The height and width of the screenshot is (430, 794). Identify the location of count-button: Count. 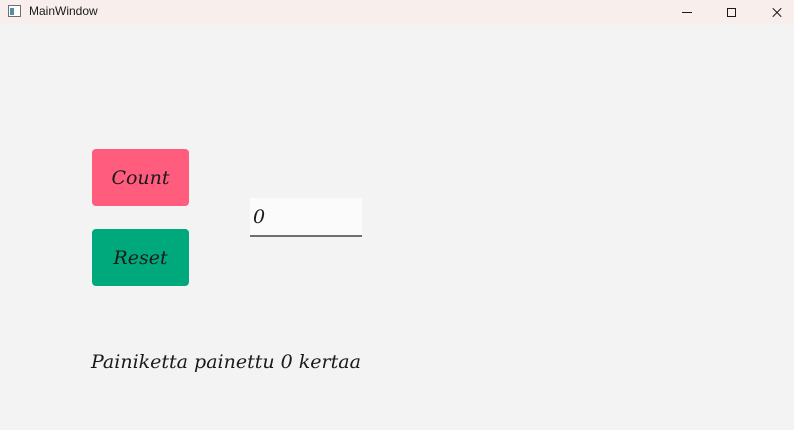
(140, 177).